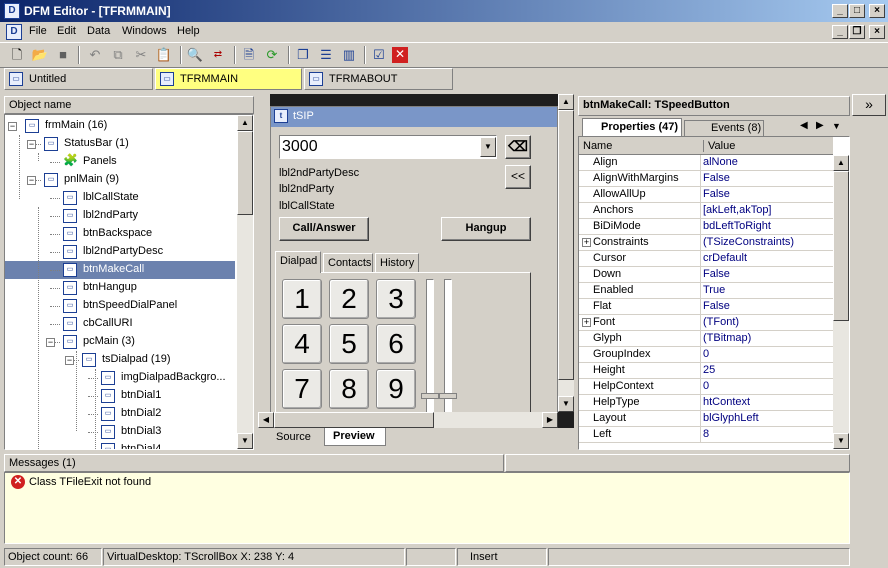  I want to click on property-row: BiDiMode bdLeftToRight, so click(706, 227).